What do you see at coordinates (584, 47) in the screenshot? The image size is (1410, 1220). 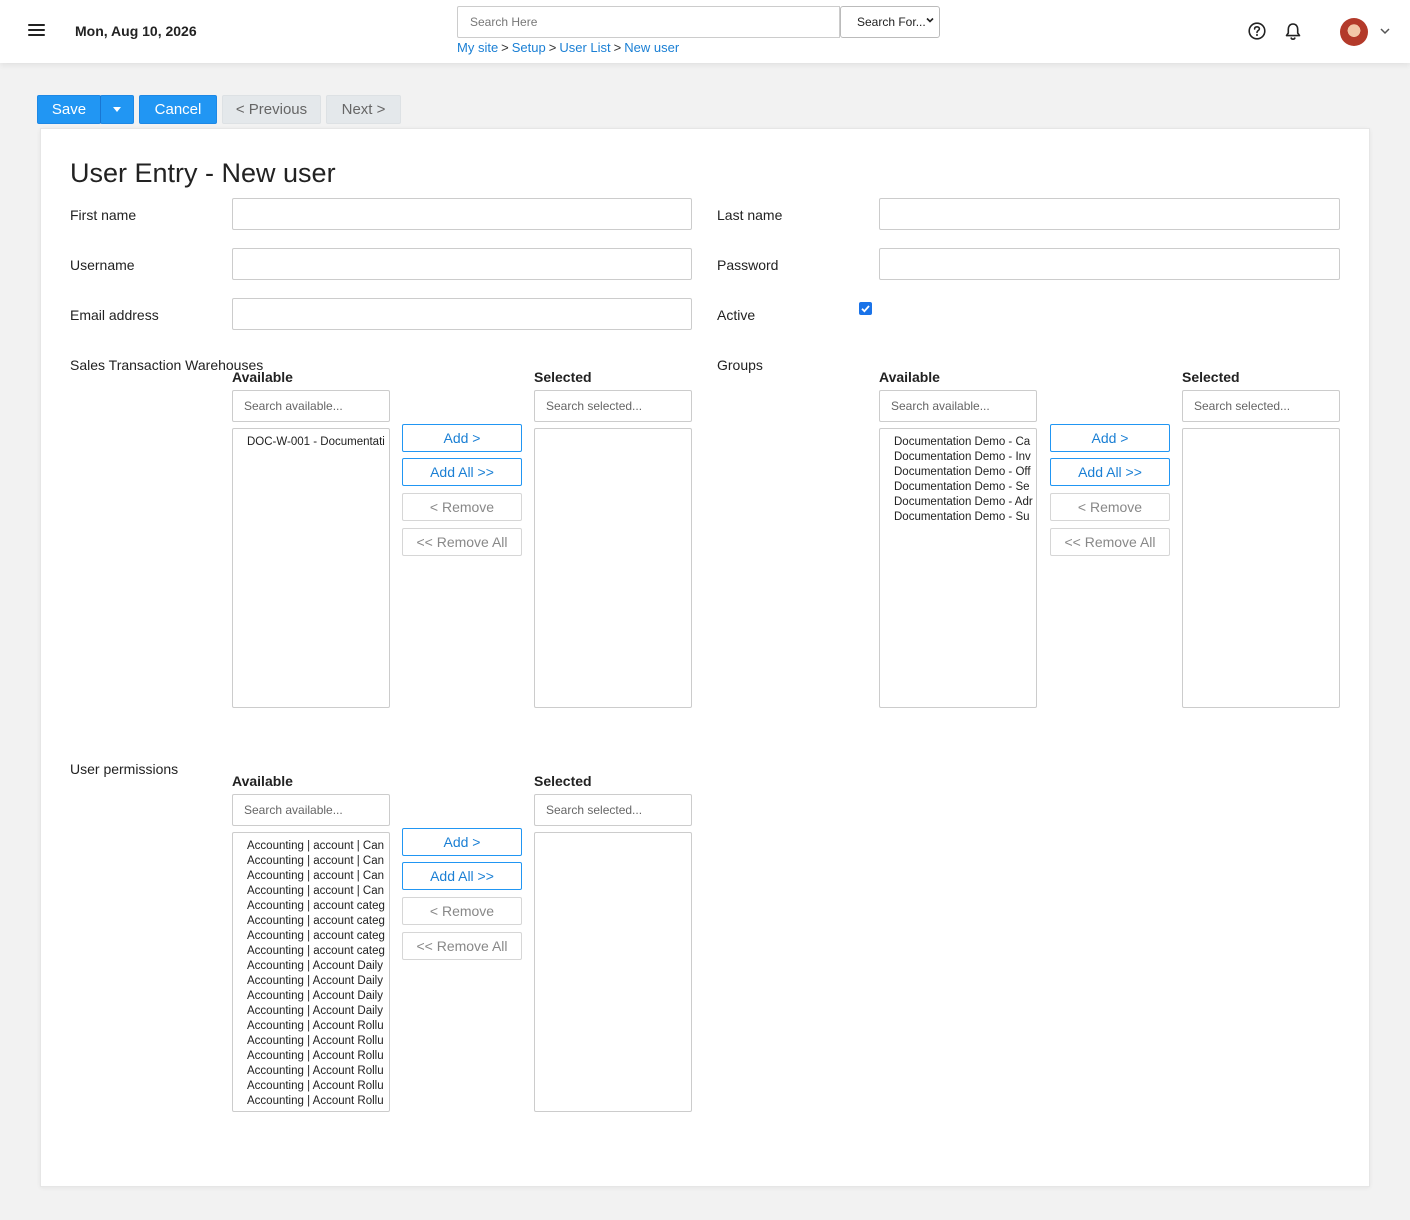 I see `breadcrumb-user-list: User List` at bounding box center [584, 47].